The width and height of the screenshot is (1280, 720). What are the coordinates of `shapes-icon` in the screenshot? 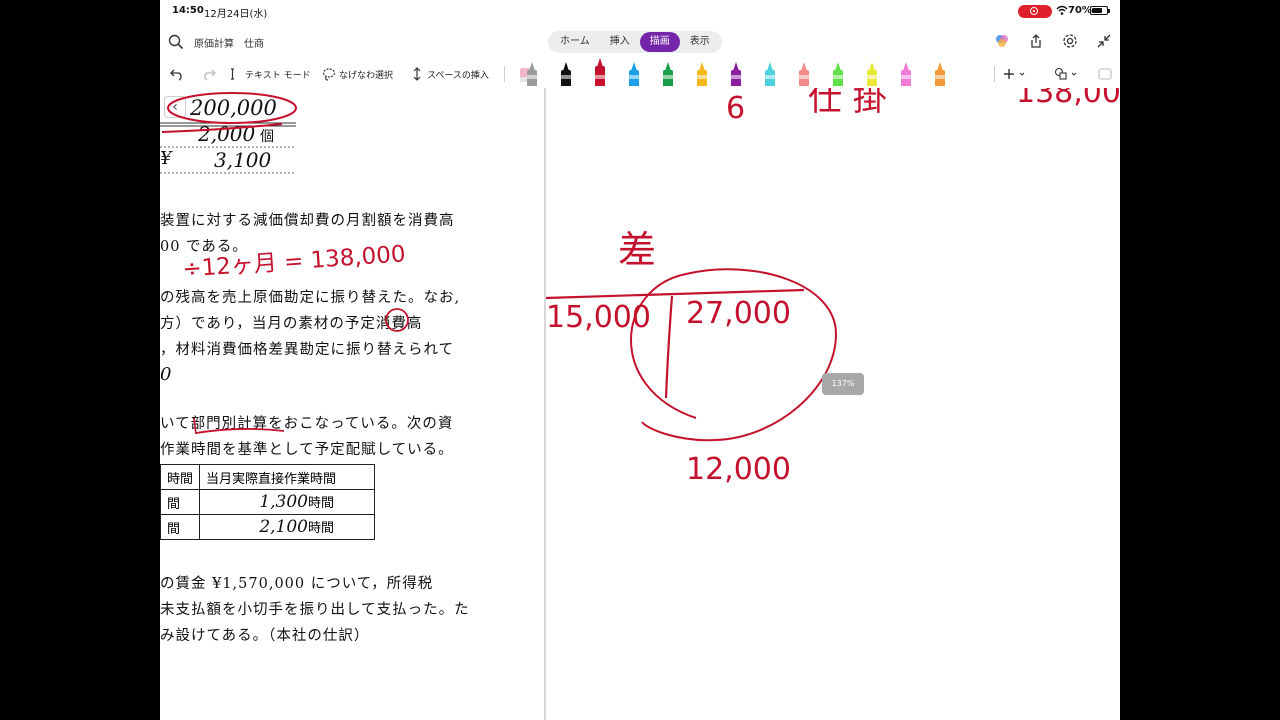 It's located at (1060, 73).